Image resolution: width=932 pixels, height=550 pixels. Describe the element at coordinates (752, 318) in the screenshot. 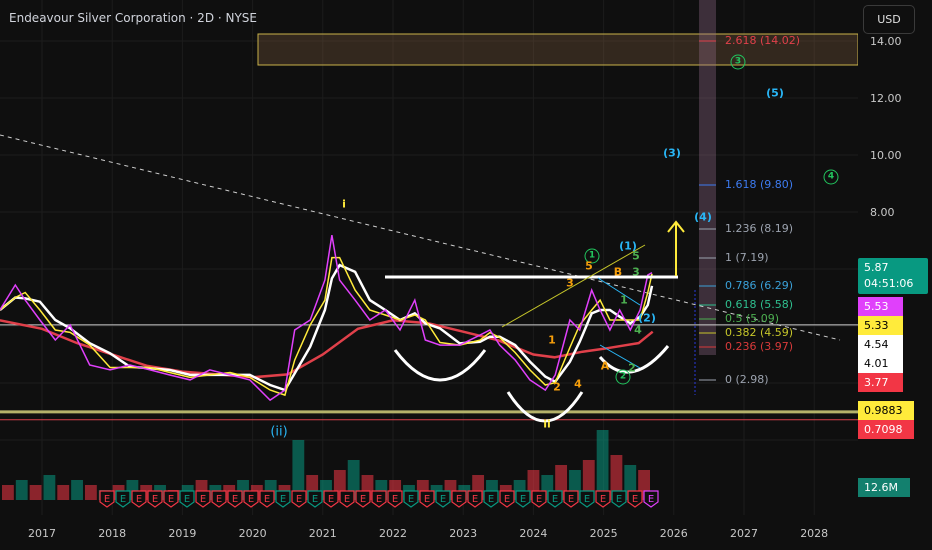

I see `fib-level-label: 0.5 (5.09)` at that location.